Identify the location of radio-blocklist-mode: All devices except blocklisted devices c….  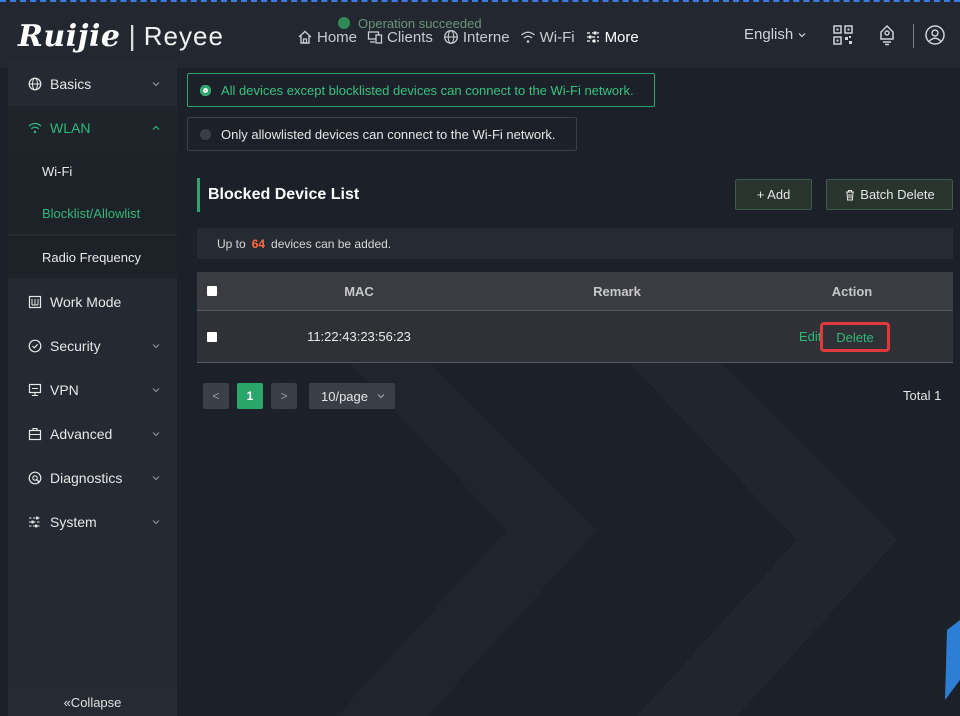
(421, 90).